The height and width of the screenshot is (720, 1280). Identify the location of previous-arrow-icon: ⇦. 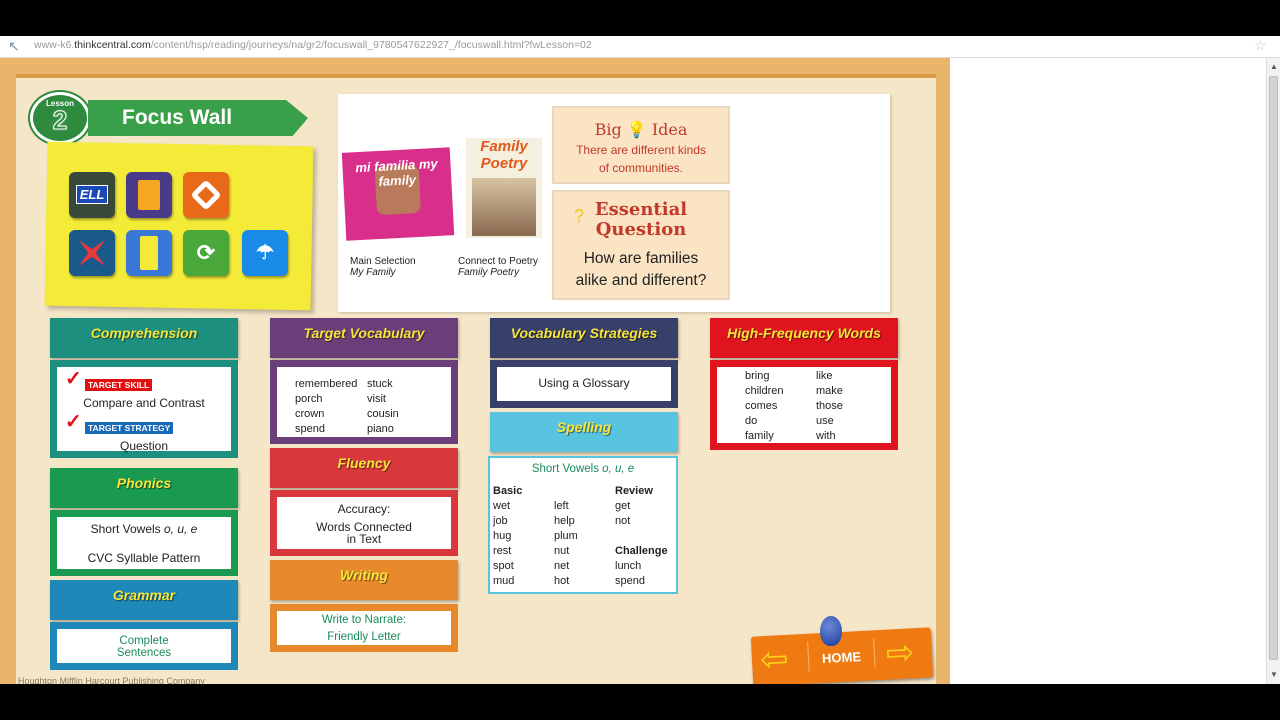
(774, 659).